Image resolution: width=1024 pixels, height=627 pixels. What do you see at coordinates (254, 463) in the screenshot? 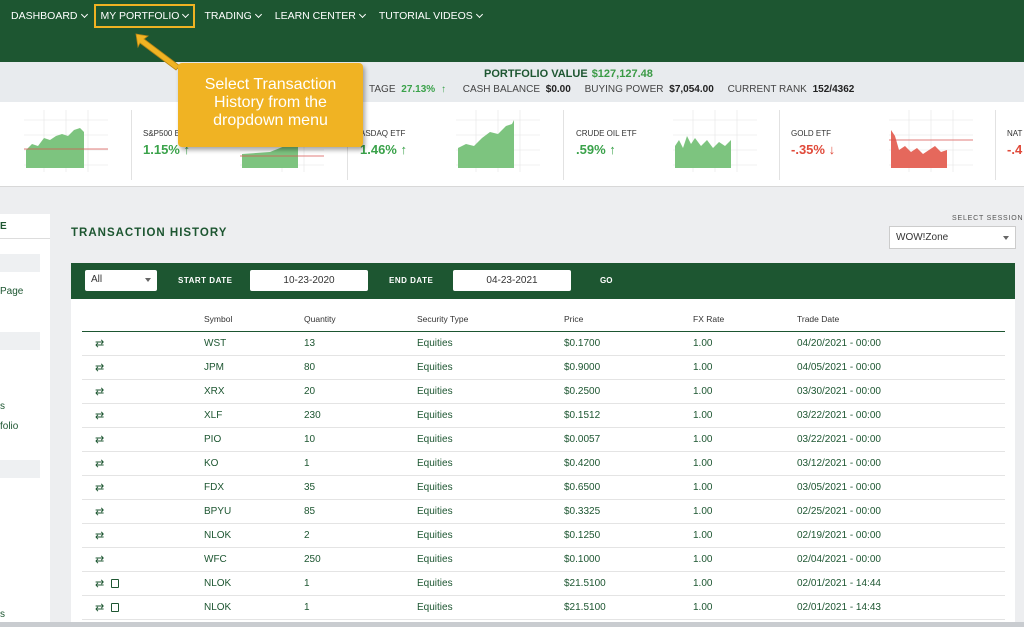
I see `cell-symbol: KO` at bounding box center [254, 463].